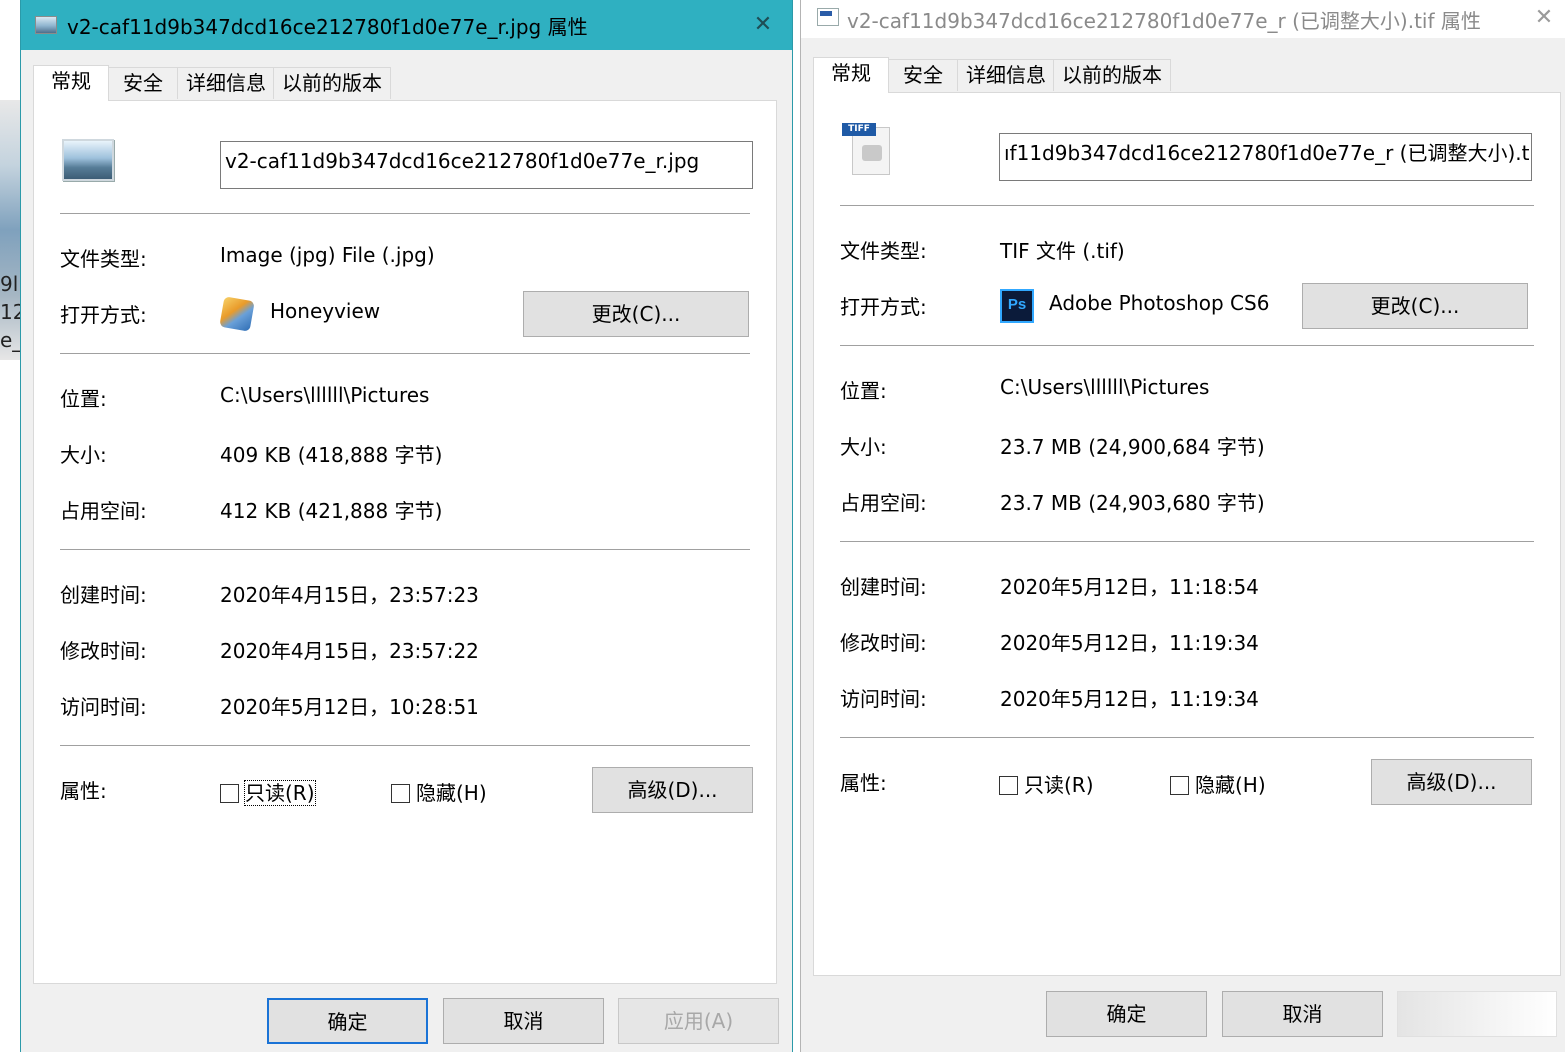 This screenshot has width=1565, height=1052. Describe the element at coordinates (331, 511) in the screenshot. I see `size-on-disk-value: 412 KB (421,888 字节)` at that location.